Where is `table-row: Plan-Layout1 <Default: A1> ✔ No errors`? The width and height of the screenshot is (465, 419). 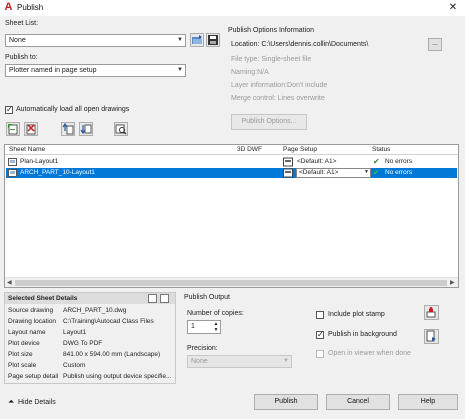
table-row: Plan-Layout1 <Default: A1> ✔ No errors is located at coordinates (231, 162).